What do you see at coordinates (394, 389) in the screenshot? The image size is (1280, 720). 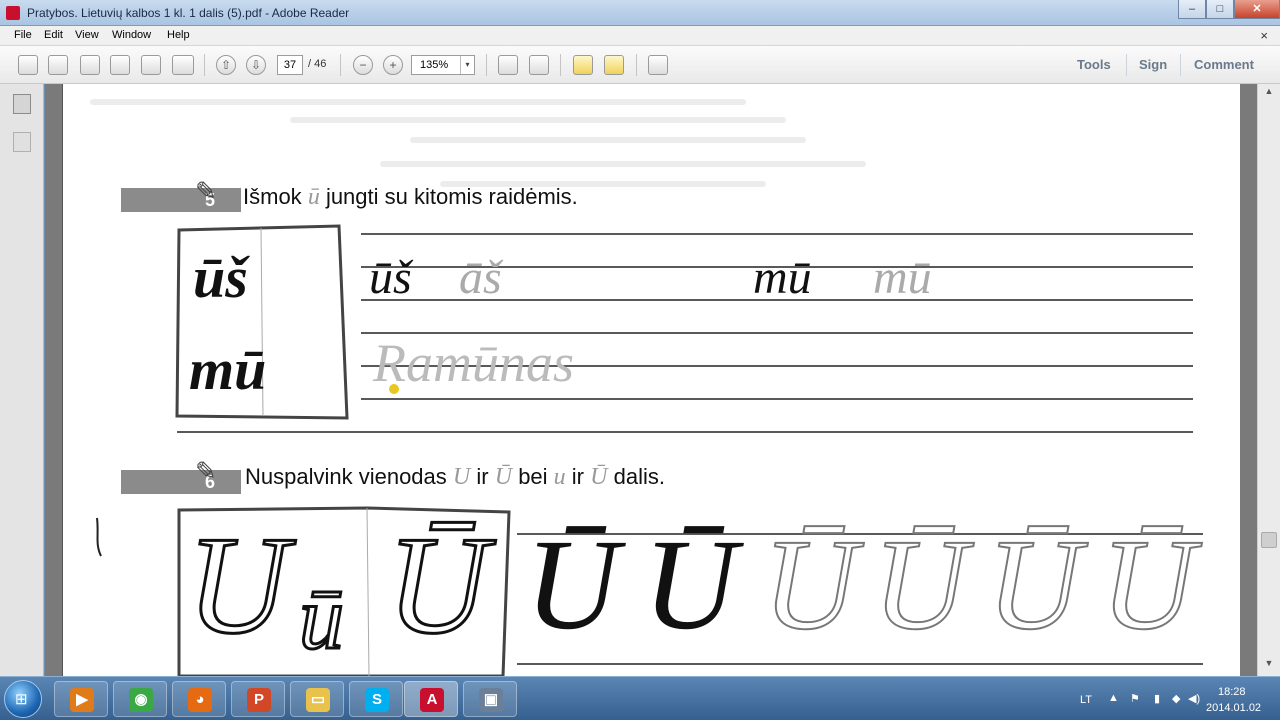 I see `cursor-marker` at bounding box center [394, 389].